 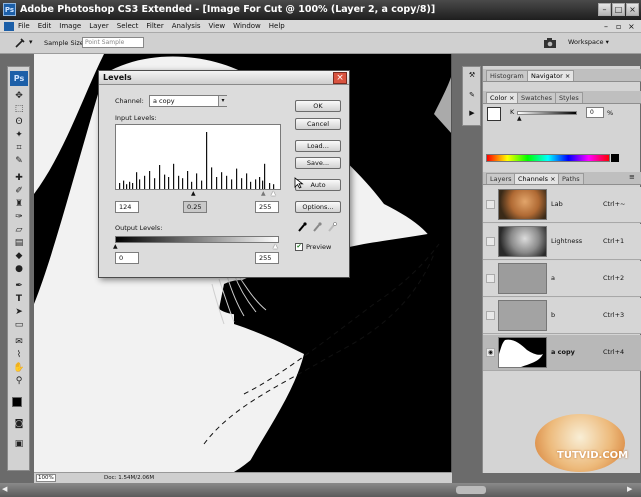 What do you see at coordinates (494, 114) in the screenshot?
I see `color-foreground-swatch` at bounding box center [494, 114].